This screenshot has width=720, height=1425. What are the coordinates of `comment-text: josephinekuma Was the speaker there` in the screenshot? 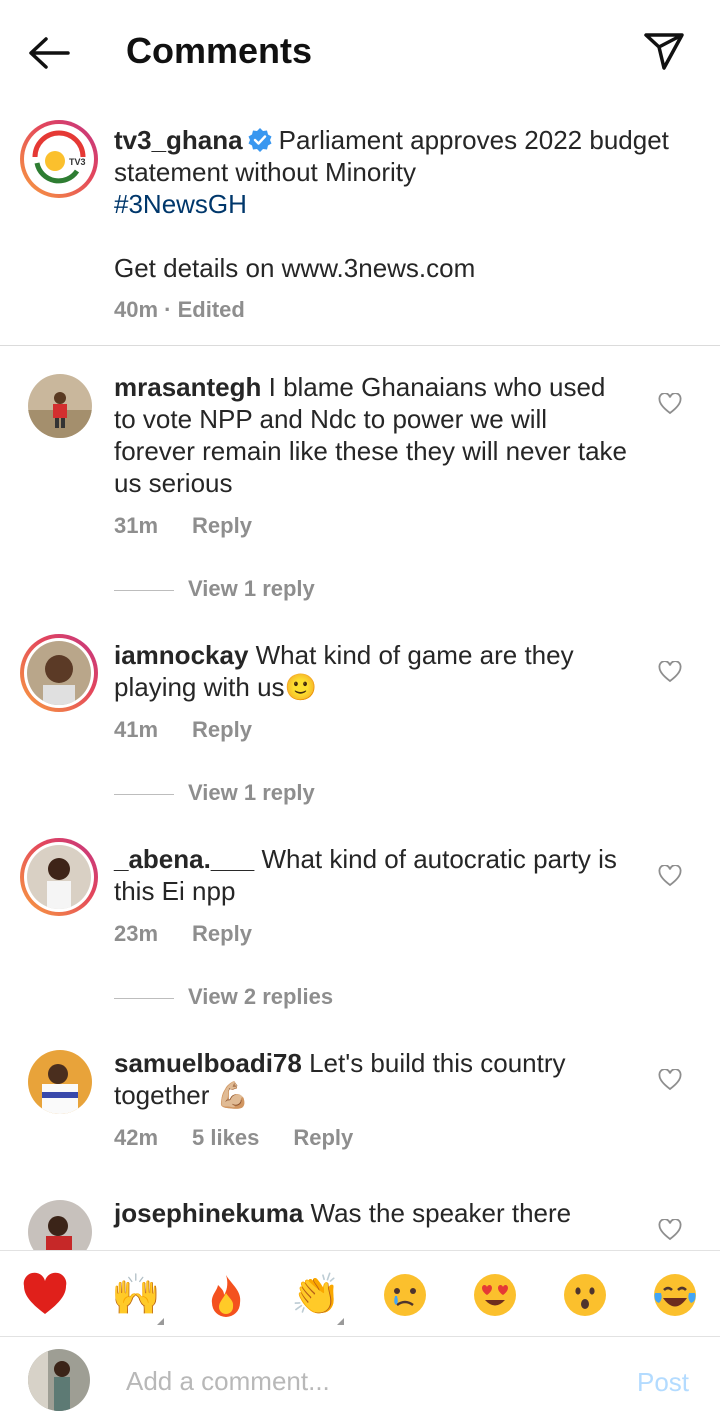 It's located at (374, 1213).